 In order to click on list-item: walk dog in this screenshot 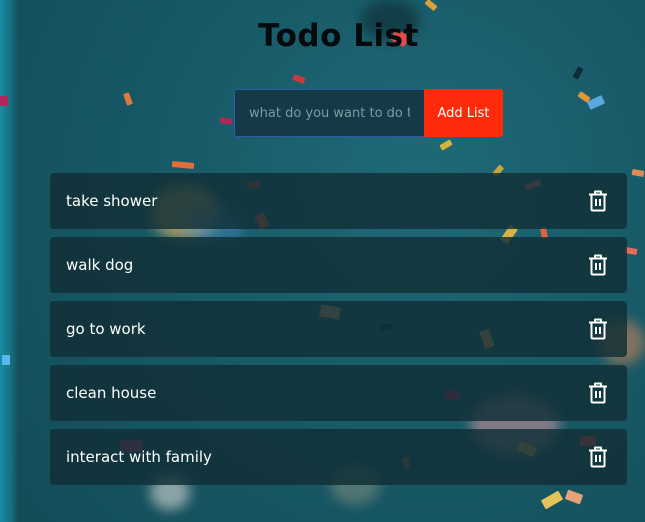, I will do `click(338, 265)`.